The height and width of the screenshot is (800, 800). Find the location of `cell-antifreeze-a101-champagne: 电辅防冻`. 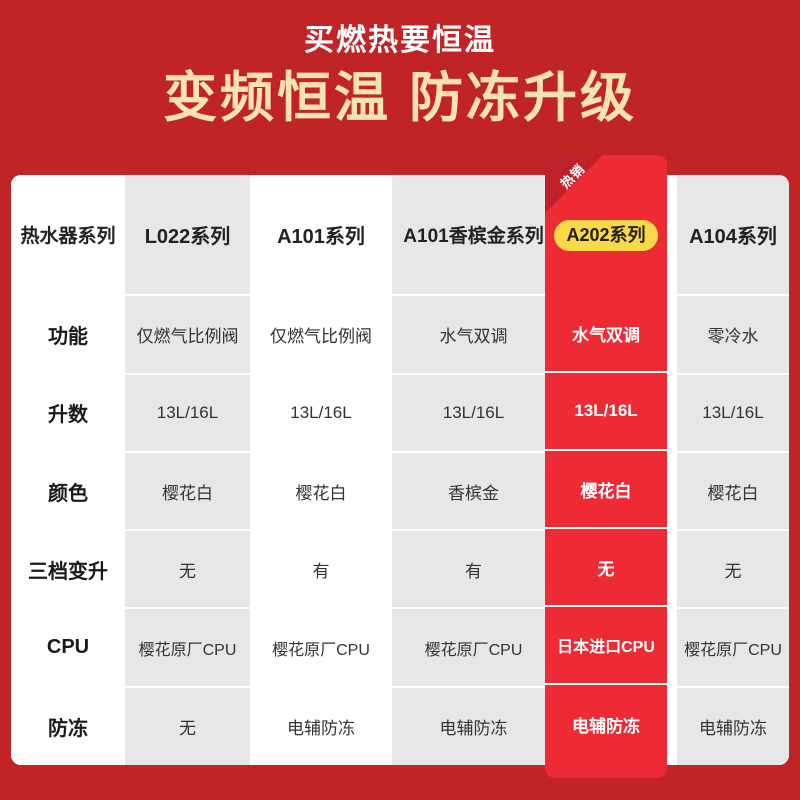

cell-antifreeze-a101-champagne: 电辅防冻 is located at coordinates (473, 725).